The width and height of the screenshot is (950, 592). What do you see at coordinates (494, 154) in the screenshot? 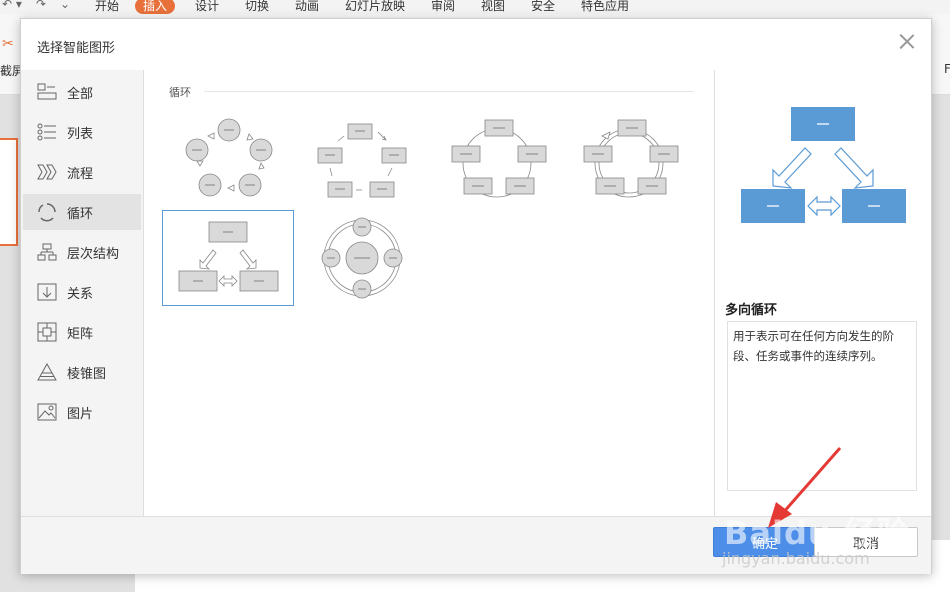
I see `smartart-thumb-block-cycle` at bounding box center [494, 154].